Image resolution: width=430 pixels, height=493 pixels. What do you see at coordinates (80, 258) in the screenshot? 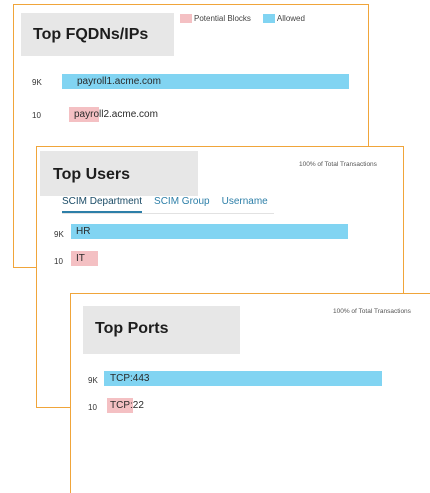
I see `users-row-2-label: IT` at bounding box center [80, 258].